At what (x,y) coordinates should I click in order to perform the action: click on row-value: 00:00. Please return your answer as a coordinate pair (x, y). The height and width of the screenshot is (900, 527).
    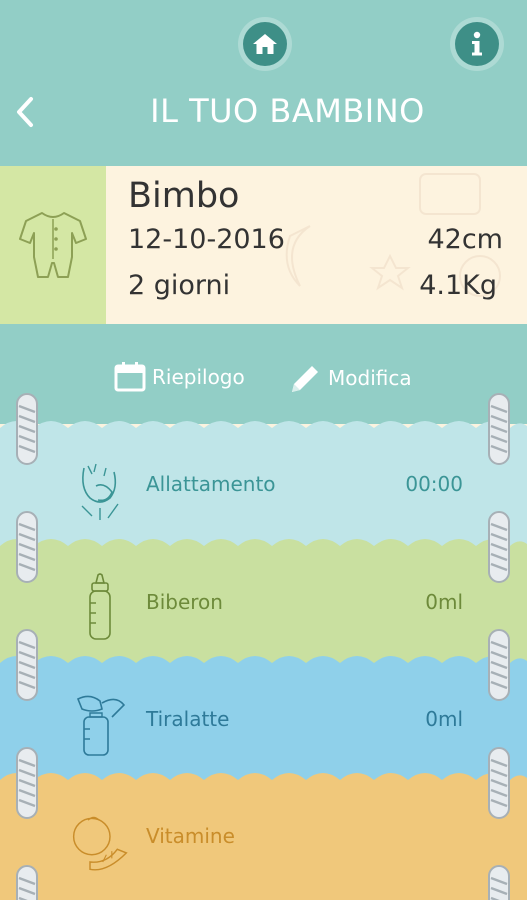
    Looking at the image, I should click on (434, 484).